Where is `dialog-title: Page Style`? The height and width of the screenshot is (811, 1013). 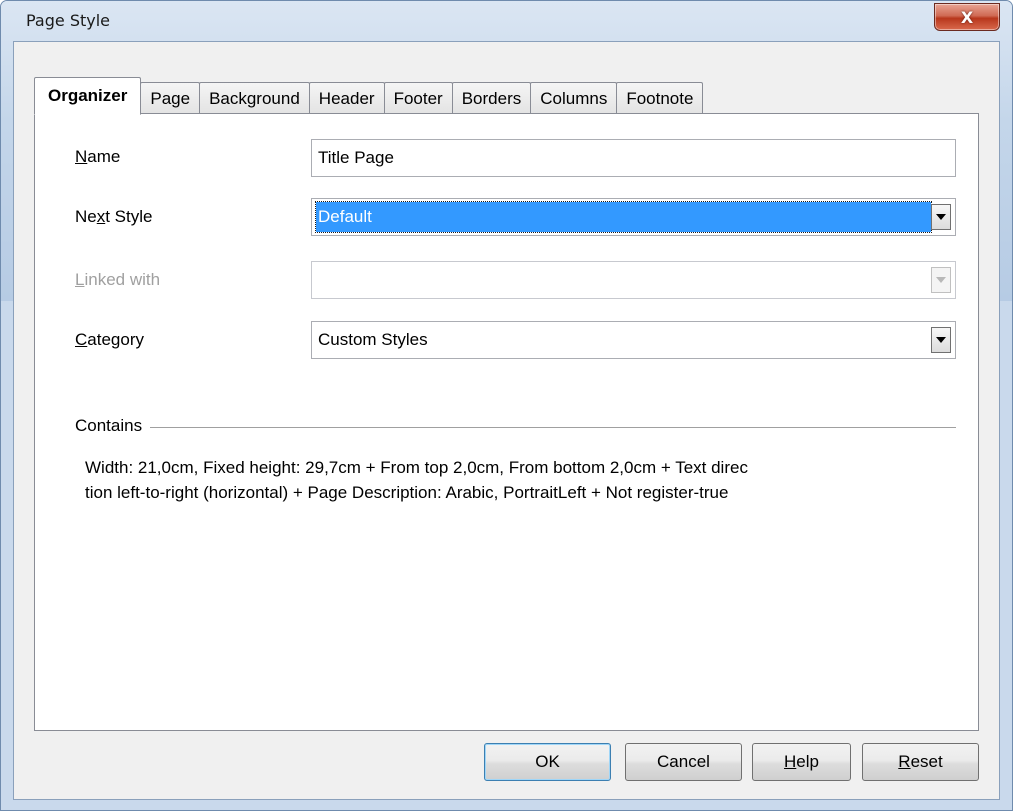
dialog-title: Page Style is located at coordinates (68, 20).